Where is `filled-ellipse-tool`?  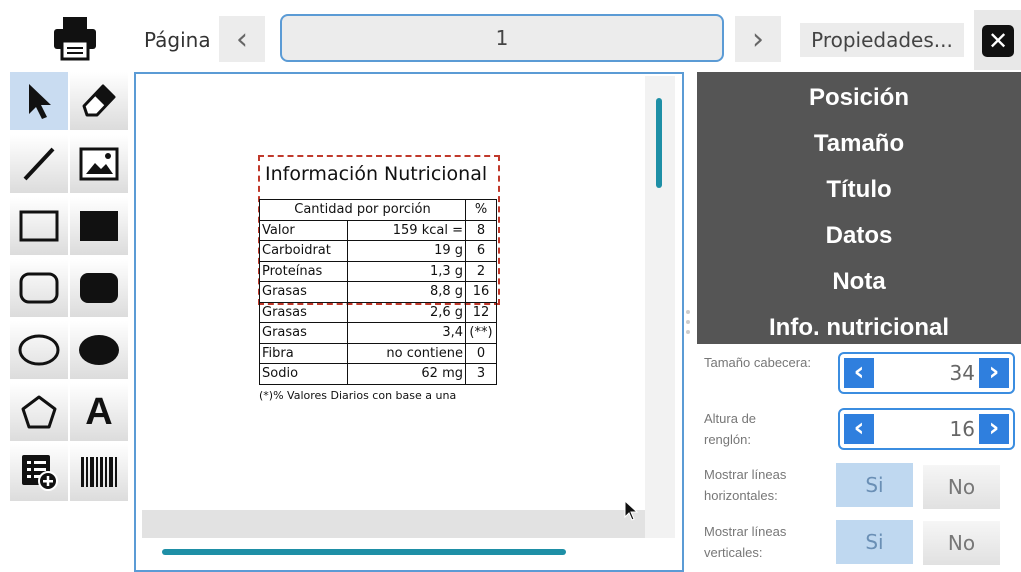
filled-ellipse-tool is located at coordinates (99, 350).